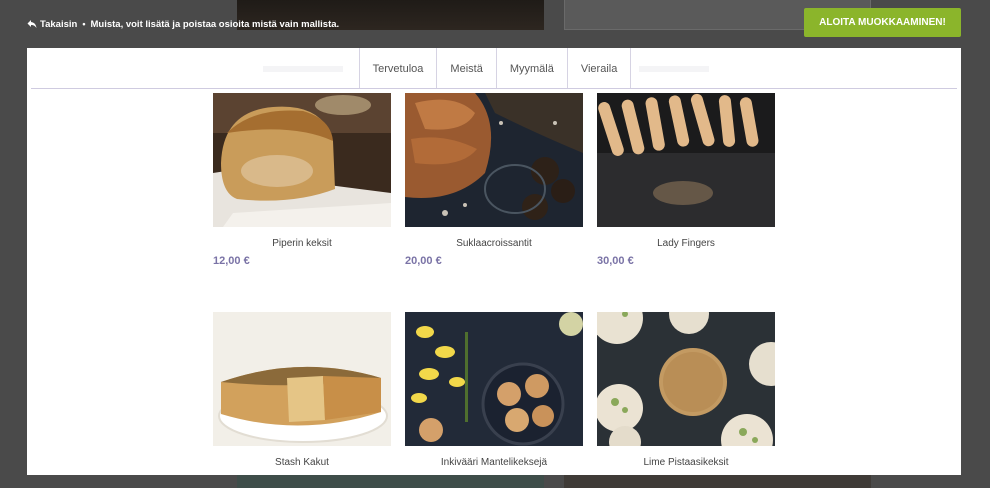 The width and height of the screenshot is (990, 488). What do you see at coordinates (494, 379) in the screenshot?
I see `almond-cookies-photo` at bounding box center [494, 379].